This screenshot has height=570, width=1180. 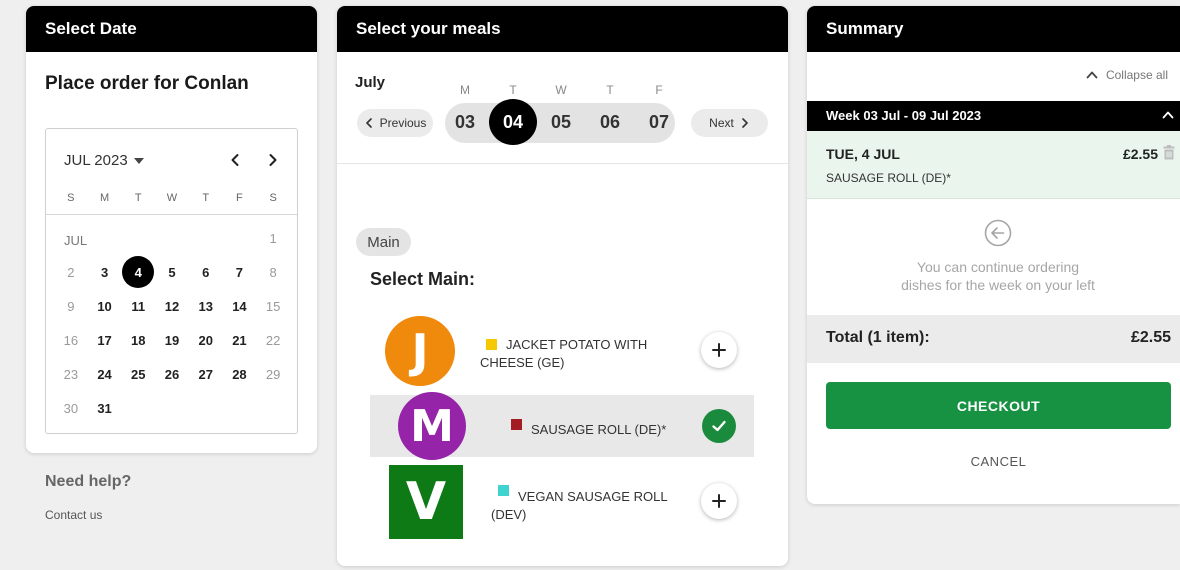 I want to click on calendar-day: 6, so click(x=206, y=272).